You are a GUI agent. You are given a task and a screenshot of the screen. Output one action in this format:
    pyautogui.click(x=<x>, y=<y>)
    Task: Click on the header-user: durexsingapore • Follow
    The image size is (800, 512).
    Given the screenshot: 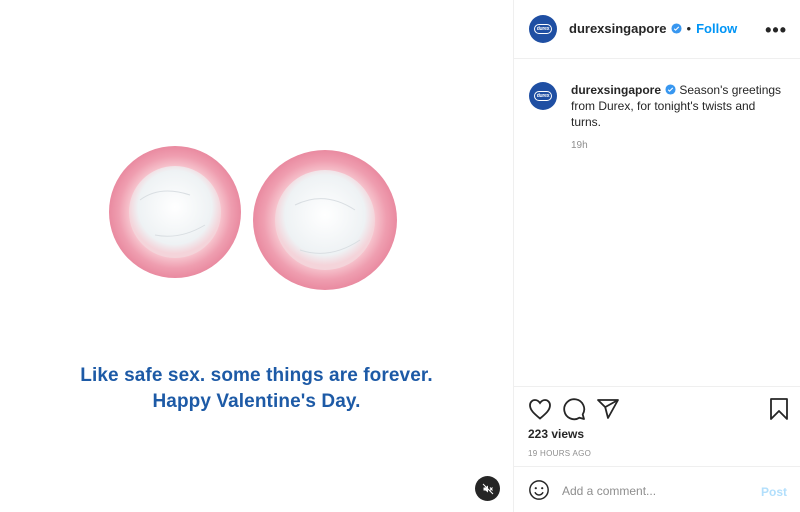 What is the action you would take?
    pyautogui.click(x=653, y=28)
    